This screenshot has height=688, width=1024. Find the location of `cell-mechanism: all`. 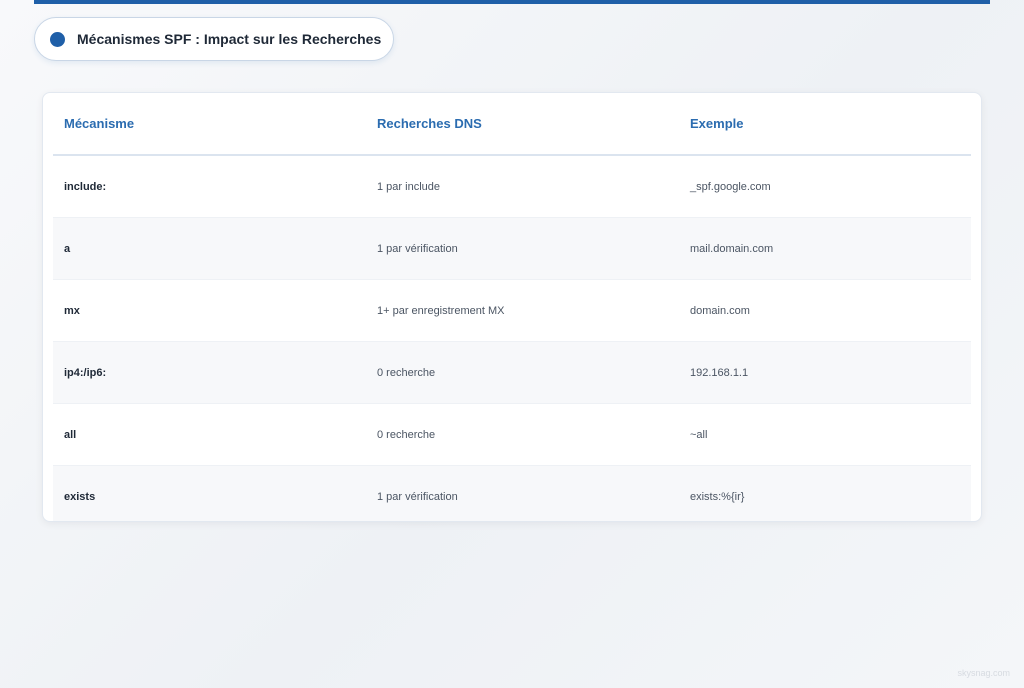

cell-mechanism: all is located at coordinates (70, 434).